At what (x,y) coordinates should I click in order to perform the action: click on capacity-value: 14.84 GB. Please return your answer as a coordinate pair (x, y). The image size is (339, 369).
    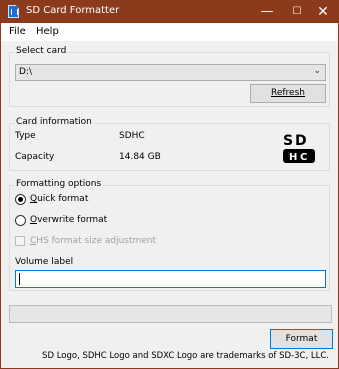
    Looking at the image, I should click on (140, 157).